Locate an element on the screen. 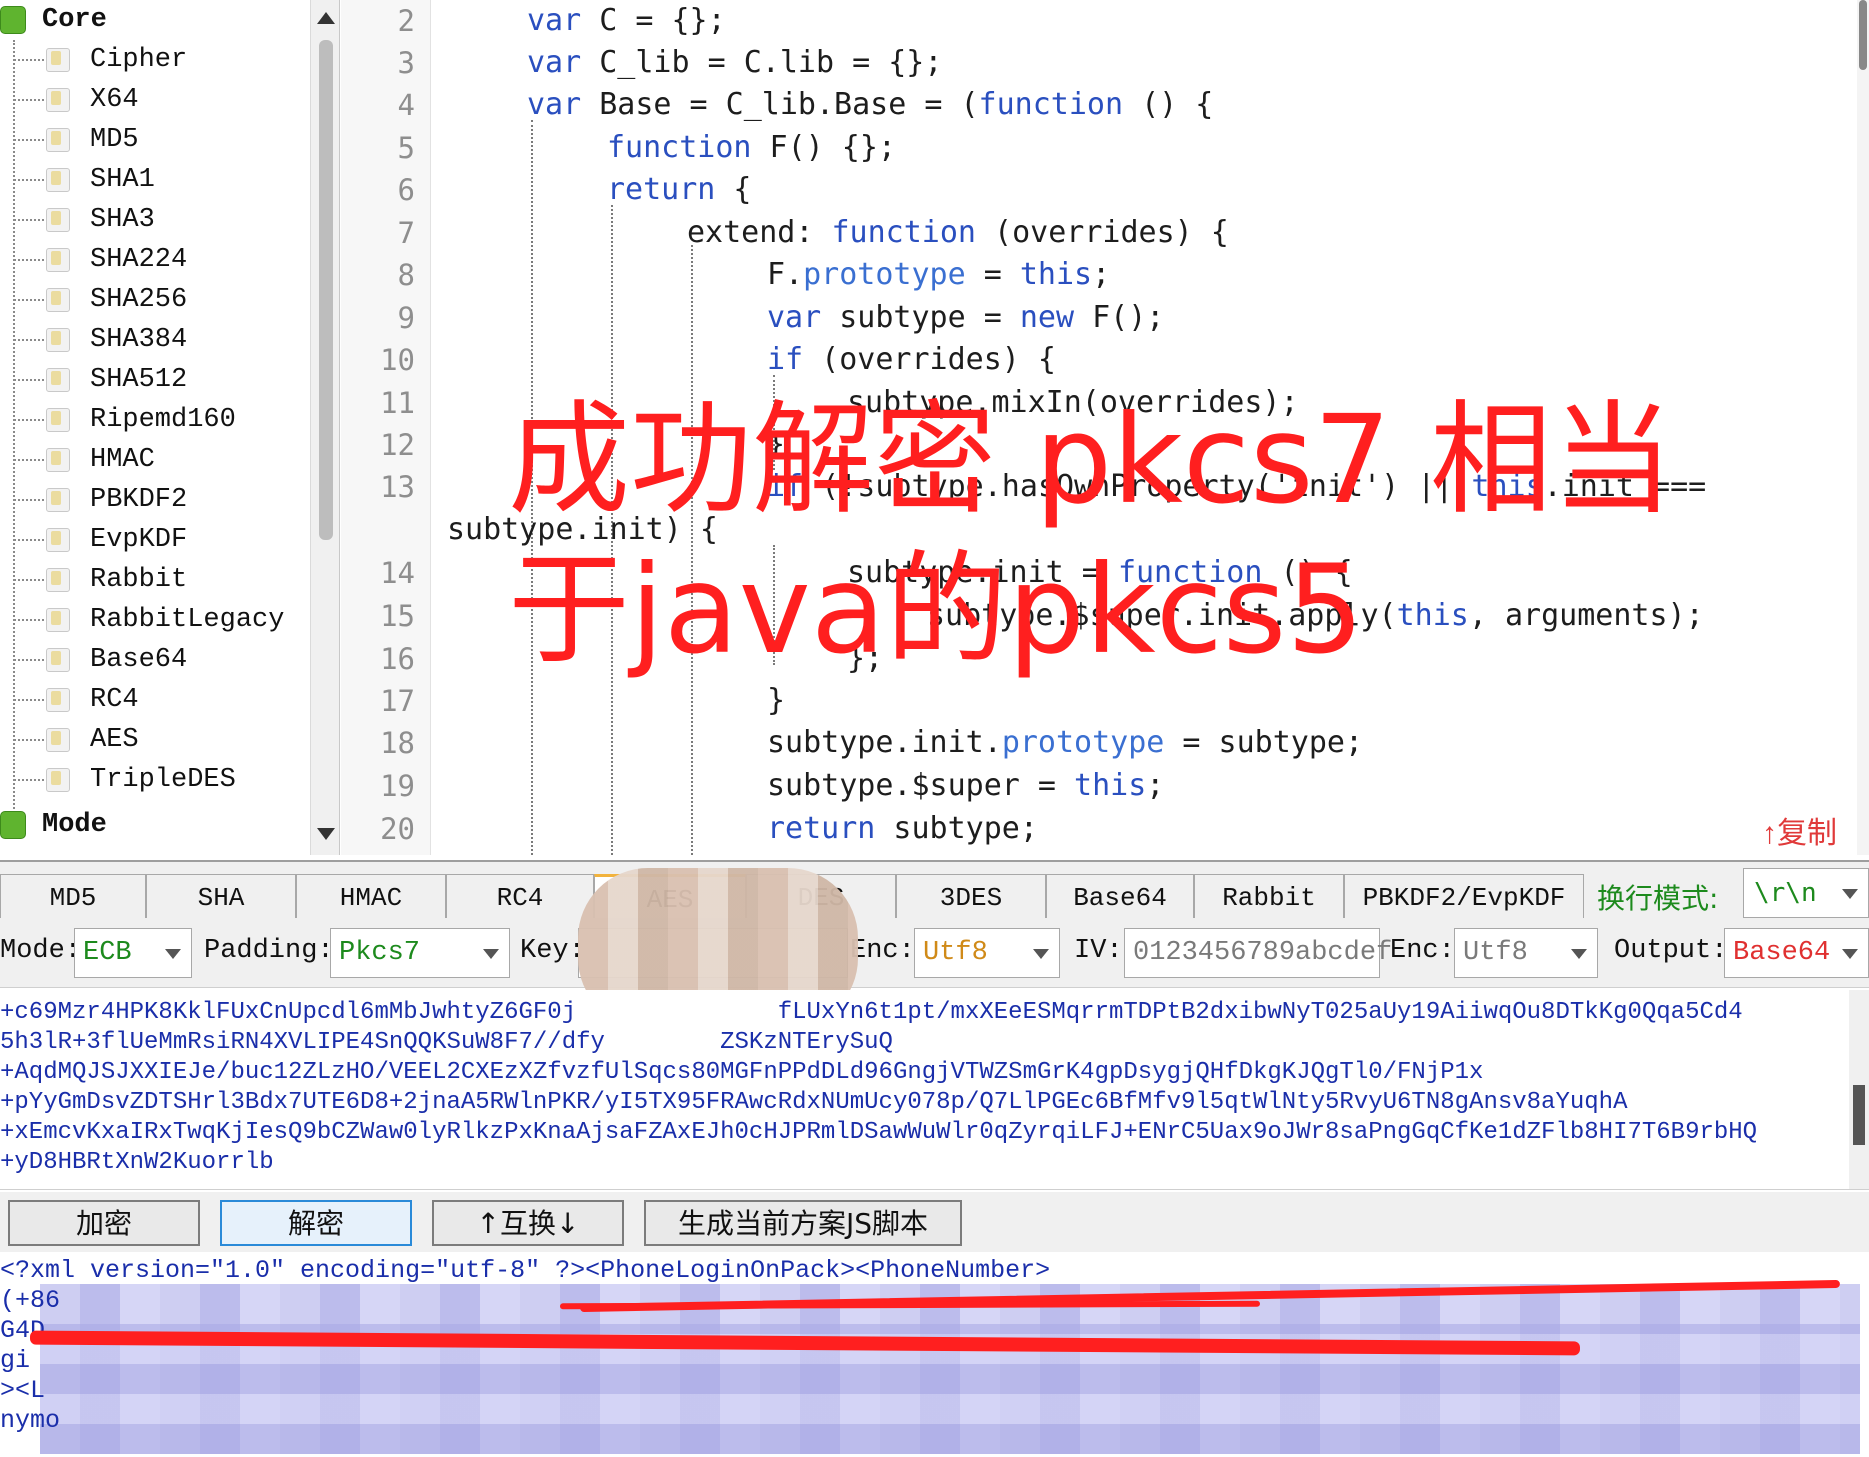 Image resolution: width=1869 pixels, height=1457 pixels. line-number: 12 is located at coordinates (397, 445).